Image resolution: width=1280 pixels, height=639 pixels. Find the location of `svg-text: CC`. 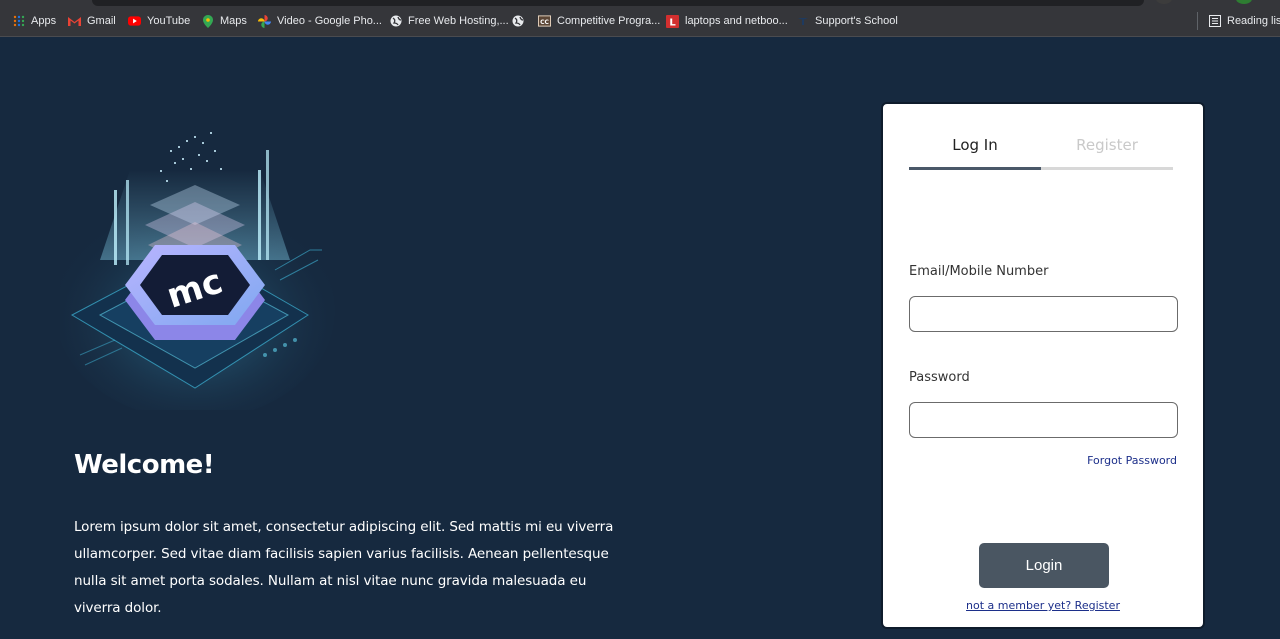

svg-text: CC is located at coordinates (544, 22).